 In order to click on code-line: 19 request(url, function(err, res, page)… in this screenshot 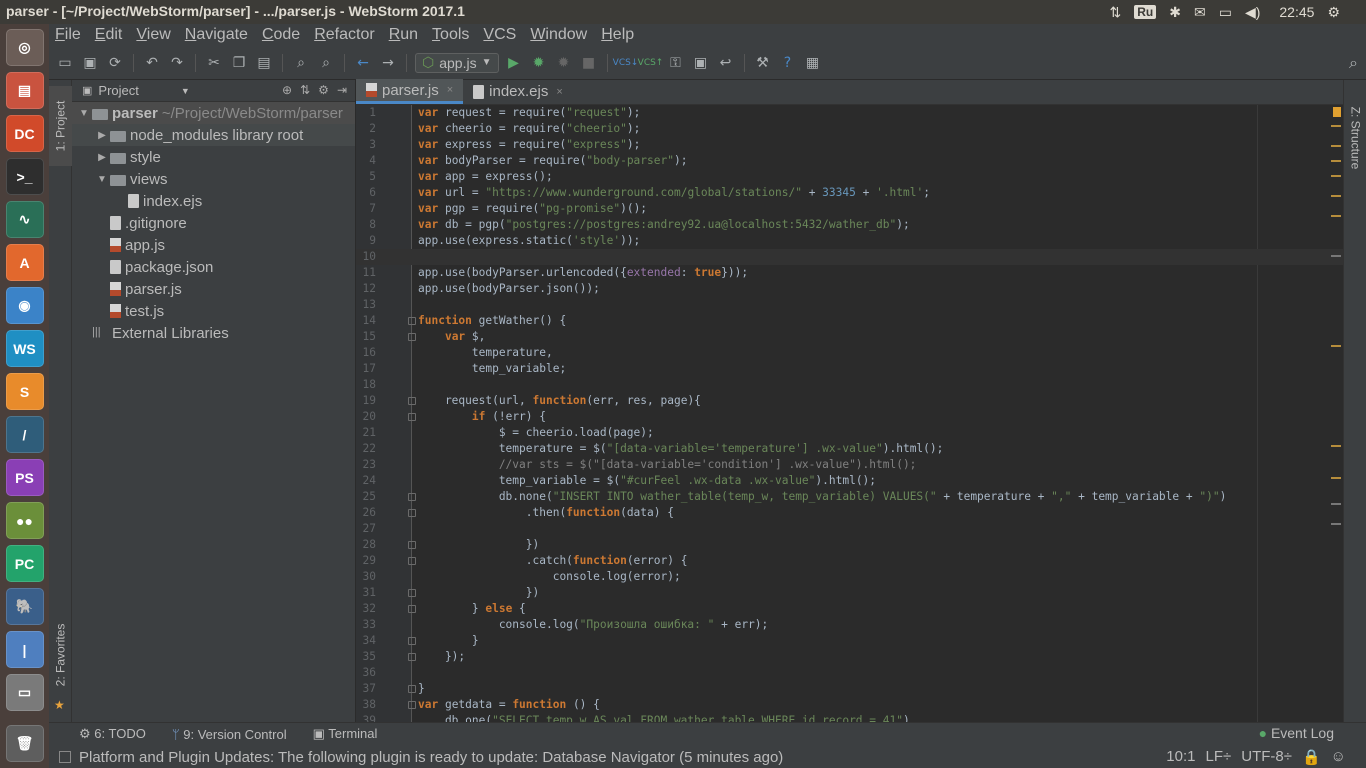, I will do `click(849, 401)`.